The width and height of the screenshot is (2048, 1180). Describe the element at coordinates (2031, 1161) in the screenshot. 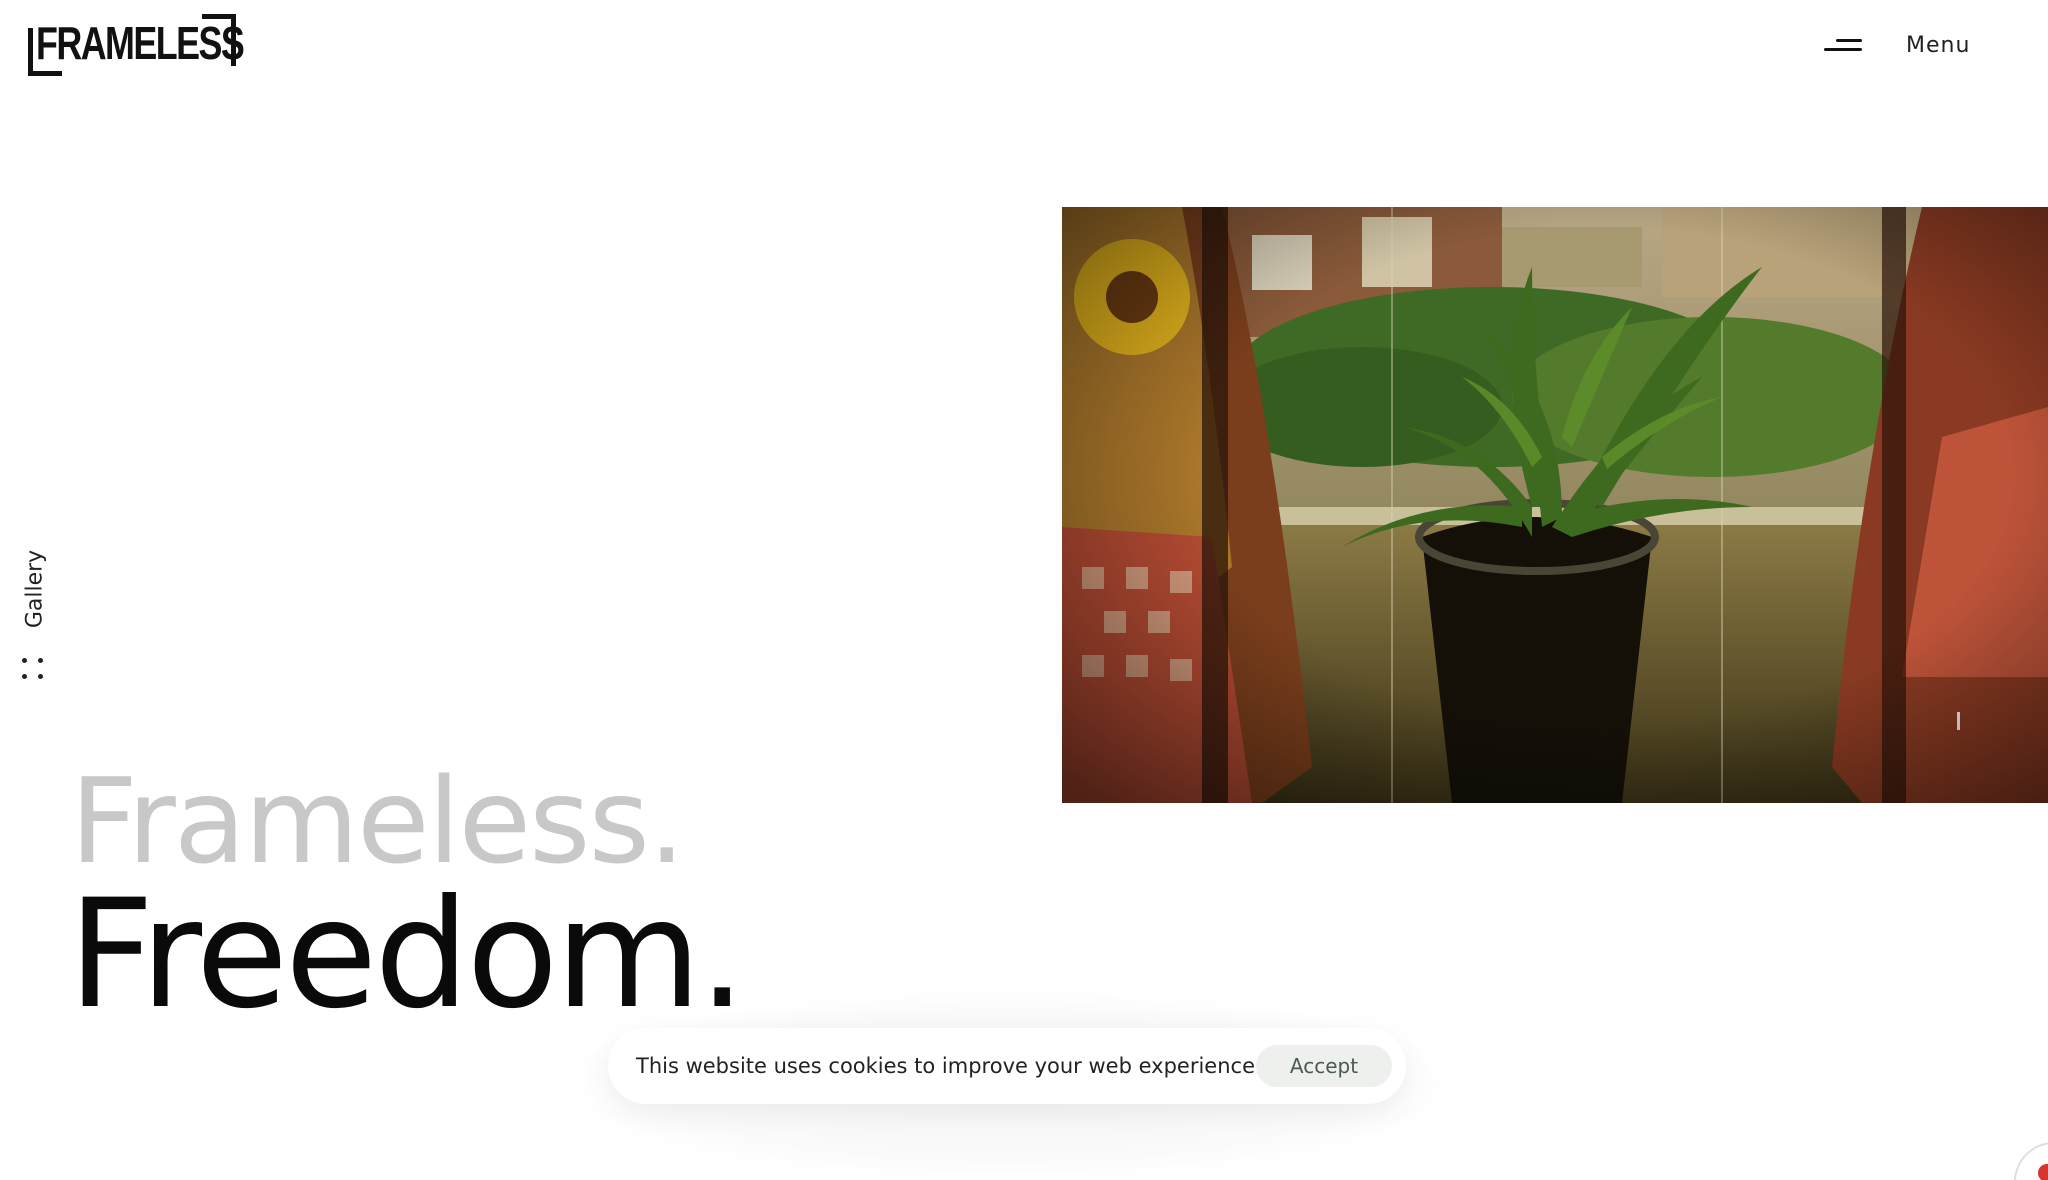

I see `floating-widget-button` at that location.